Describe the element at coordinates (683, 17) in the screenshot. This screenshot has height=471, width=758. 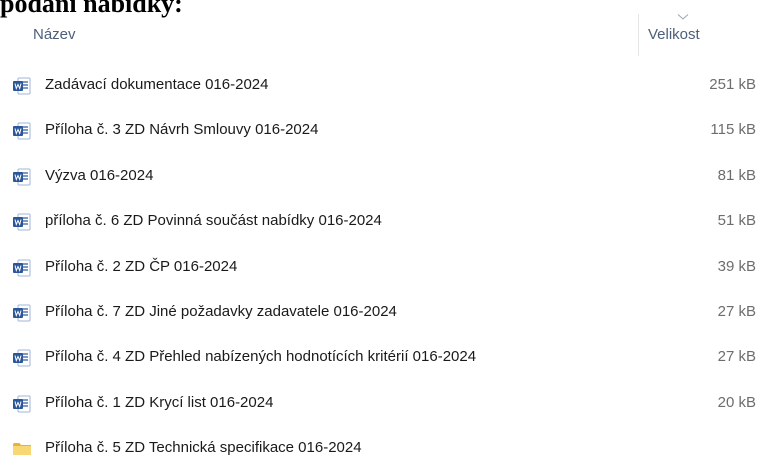
I see `chevron-down-icon` at that location.